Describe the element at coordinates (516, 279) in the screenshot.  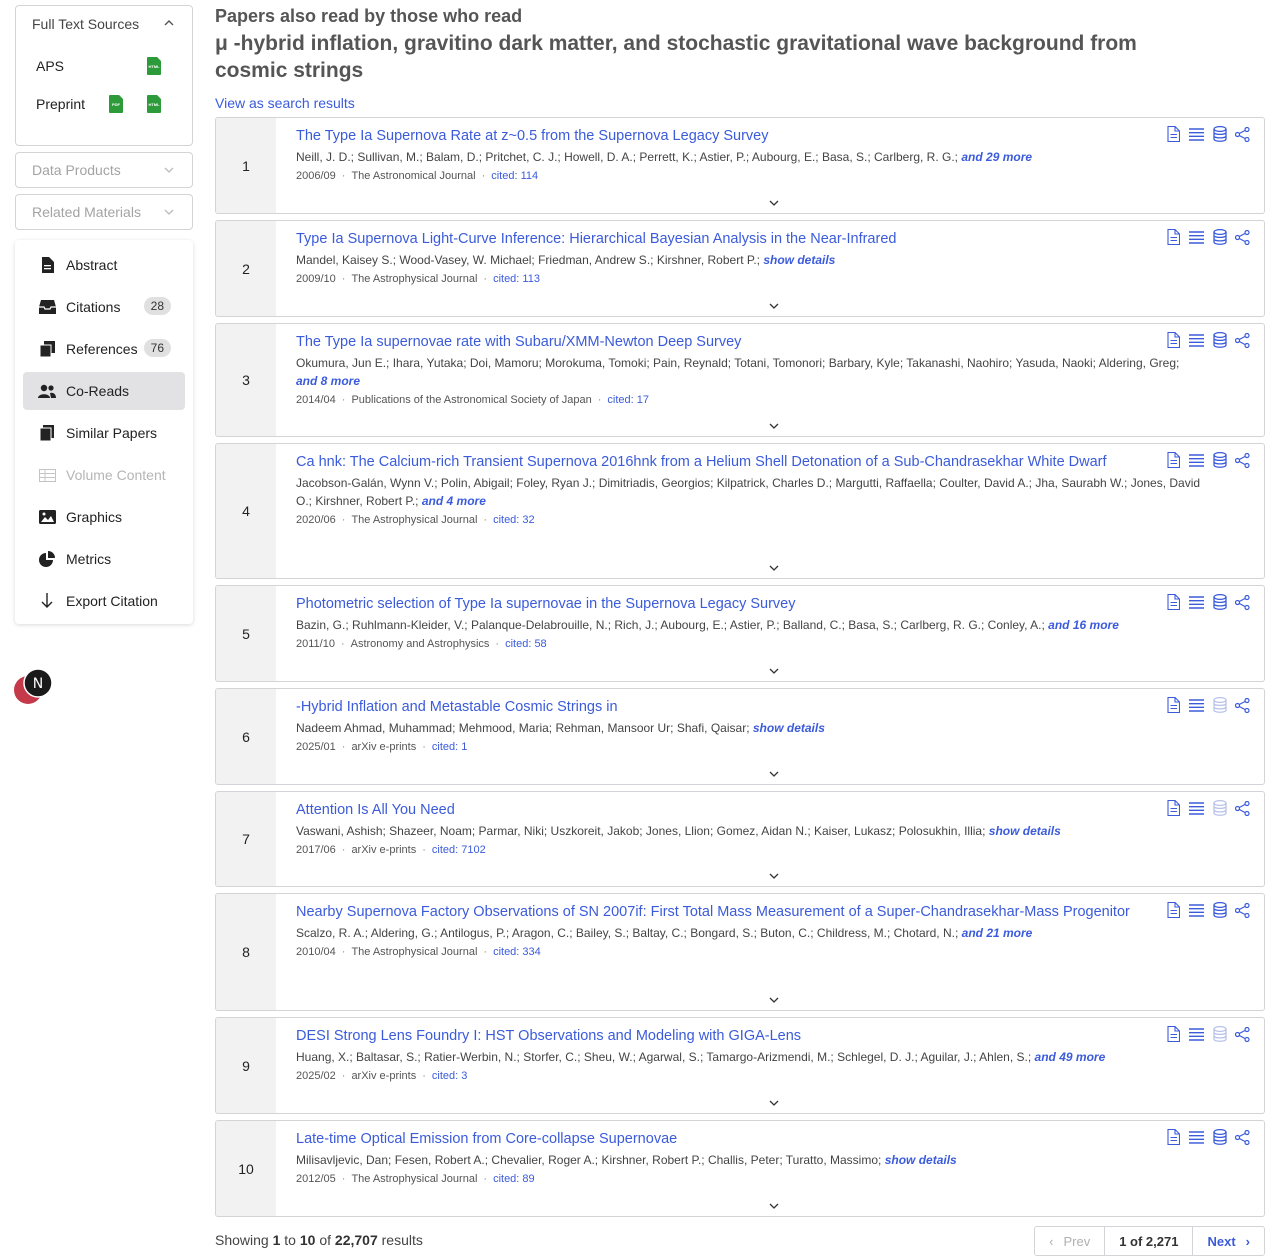
I see `cited-count-link: cited: 113` at that location.